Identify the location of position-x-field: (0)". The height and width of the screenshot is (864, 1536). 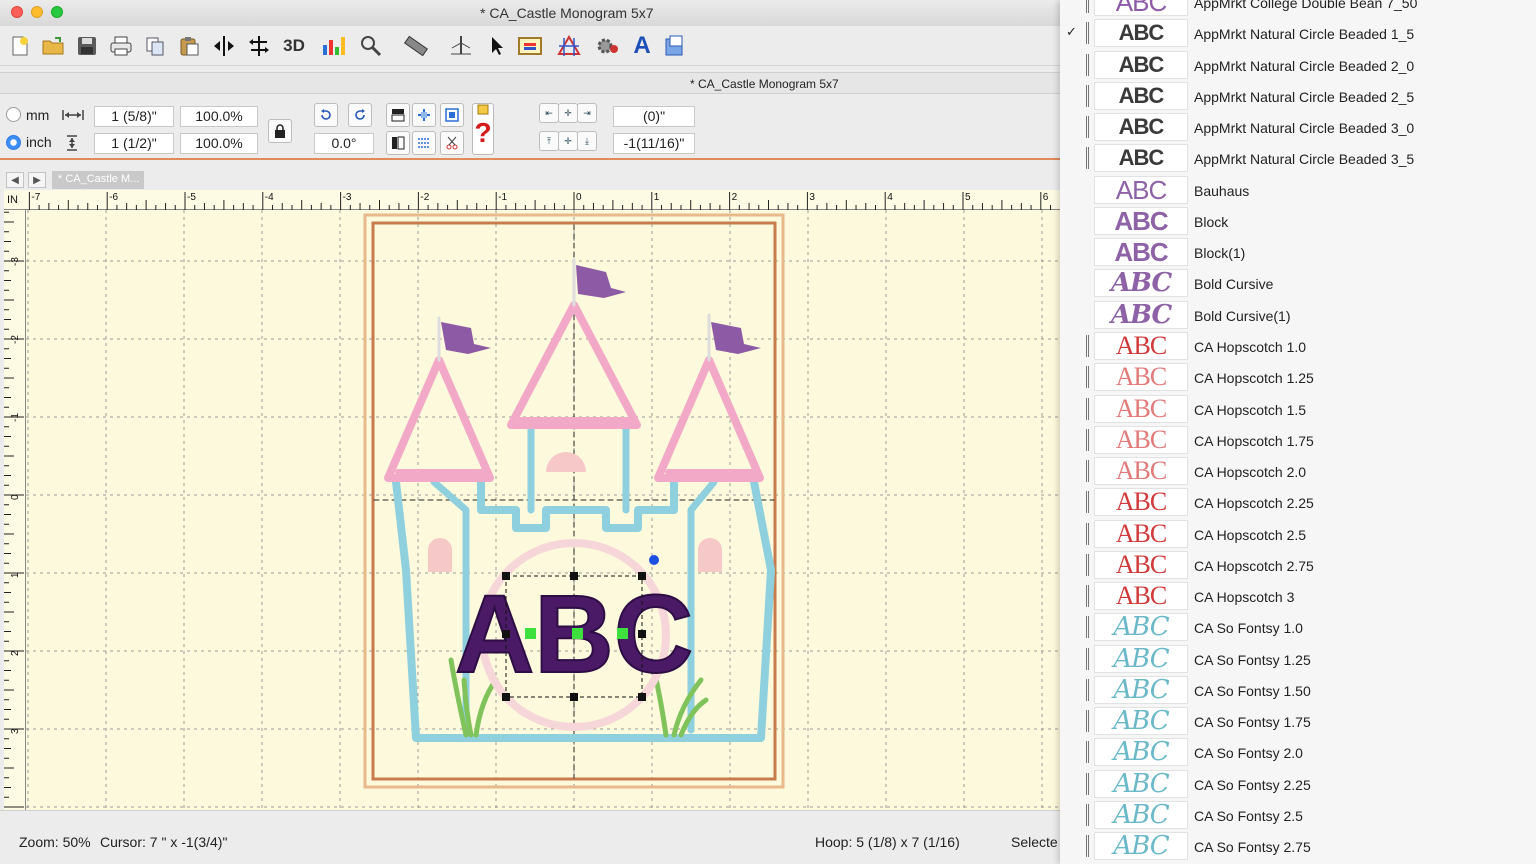
(654, 116).